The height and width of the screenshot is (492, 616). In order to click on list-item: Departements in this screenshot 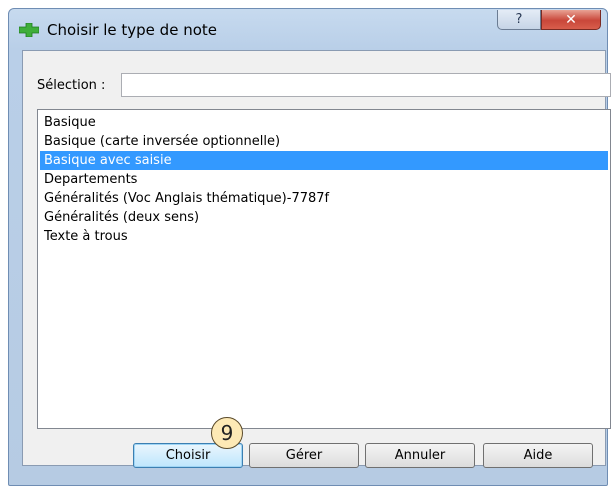, I will do `click(324, 179)`.